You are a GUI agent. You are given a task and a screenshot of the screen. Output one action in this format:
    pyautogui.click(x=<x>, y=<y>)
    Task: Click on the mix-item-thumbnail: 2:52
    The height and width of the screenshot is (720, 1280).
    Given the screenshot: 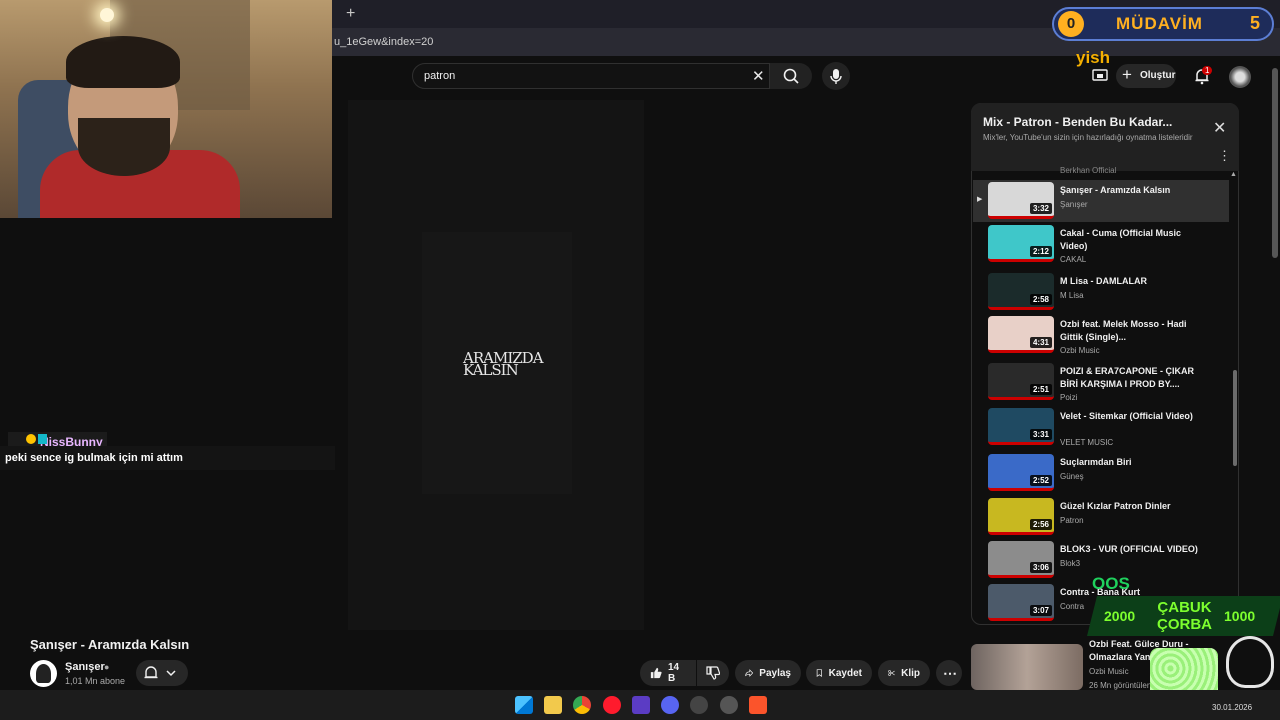 What is the action you would take?
    pyautogui.click(x=1021, y=472)
    